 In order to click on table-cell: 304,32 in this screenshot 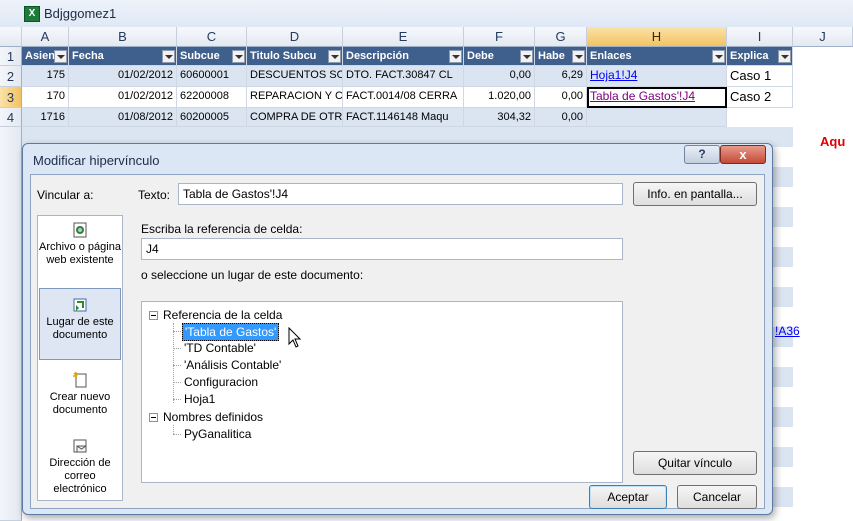, I will do `click(499, 117)`.